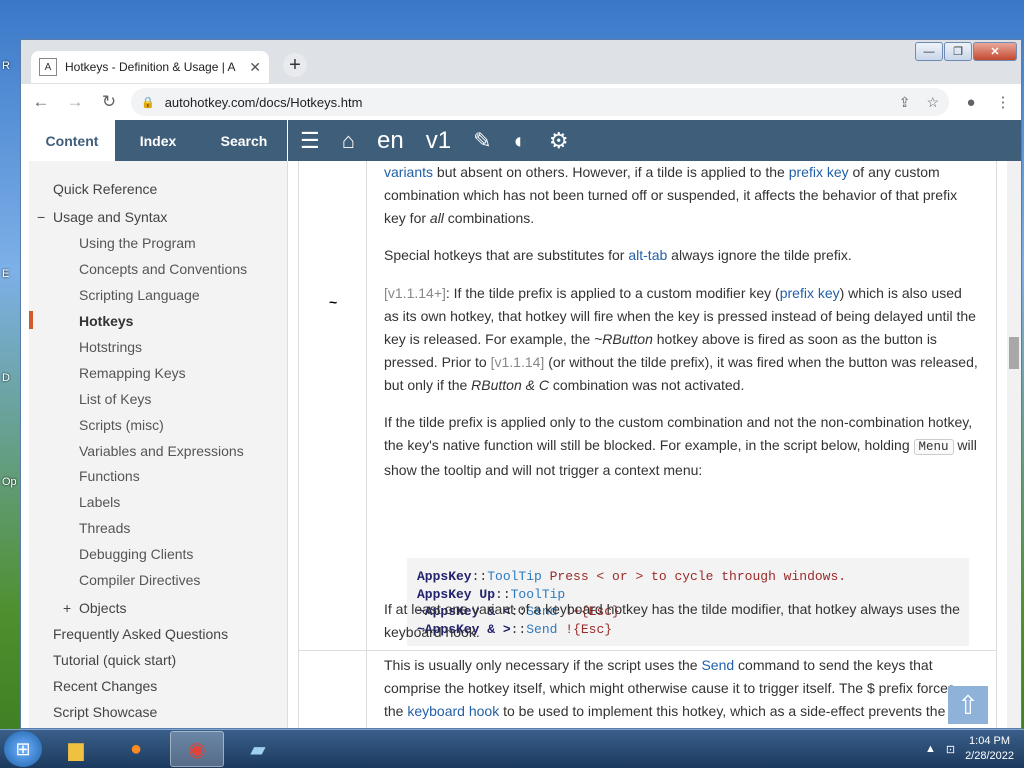 The width and height of the screenshot is (1024, 768). I want to click on bookmark-star-icon: ☆, so click(932, 102).